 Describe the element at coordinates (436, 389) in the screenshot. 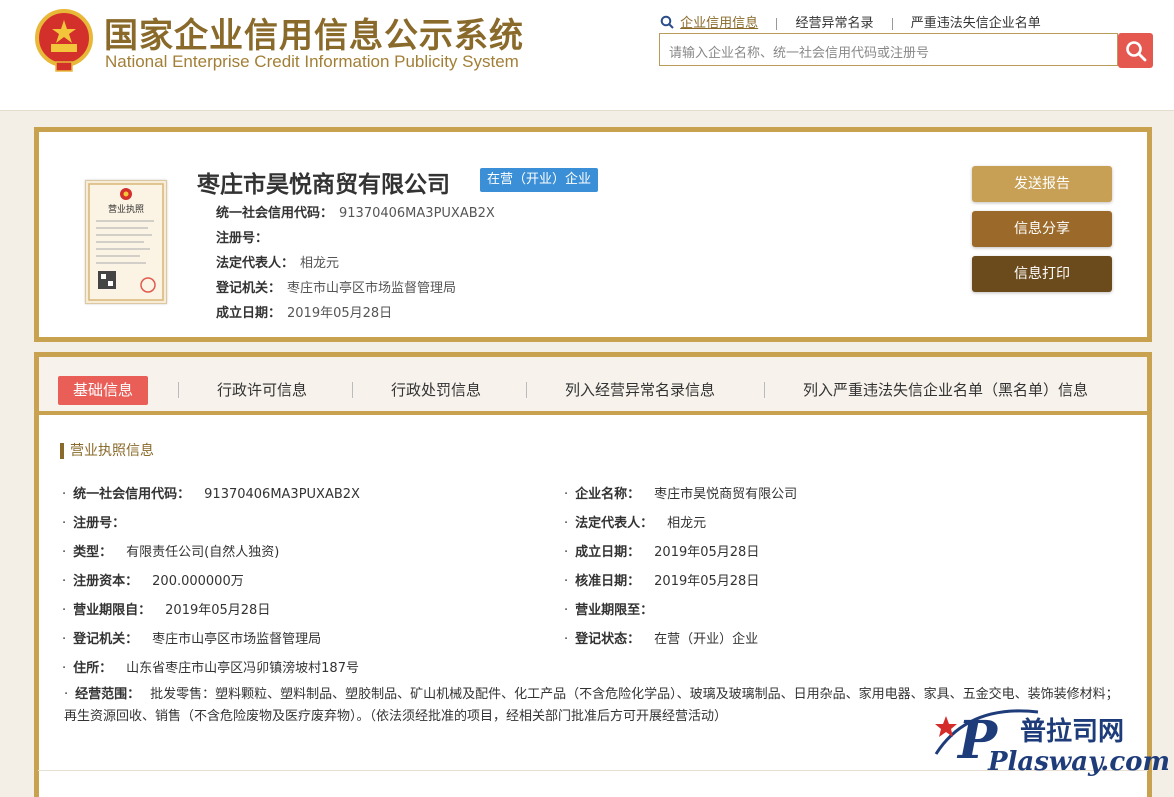

I see `tab-admin-penalty: 行政处罚信息` at that location.